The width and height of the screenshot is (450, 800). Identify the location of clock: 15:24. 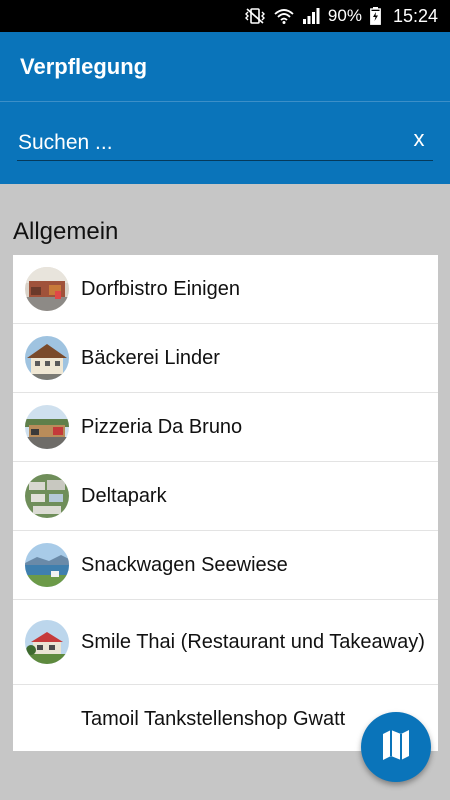
(415, 15).